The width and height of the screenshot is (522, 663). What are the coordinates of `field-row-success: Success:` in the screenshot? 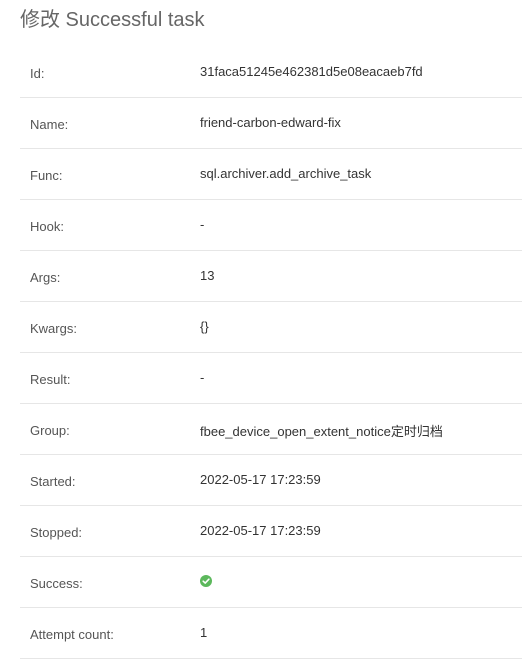 It's located at (271, 582).